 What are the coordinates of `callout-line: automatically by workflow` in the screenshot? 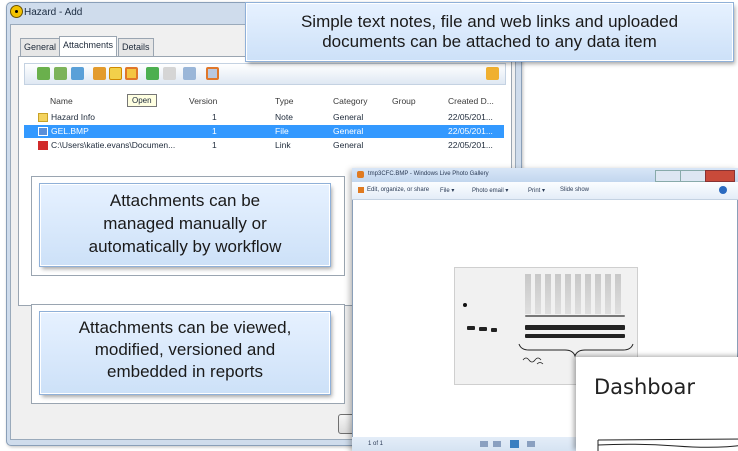 It's located at (185, 246).